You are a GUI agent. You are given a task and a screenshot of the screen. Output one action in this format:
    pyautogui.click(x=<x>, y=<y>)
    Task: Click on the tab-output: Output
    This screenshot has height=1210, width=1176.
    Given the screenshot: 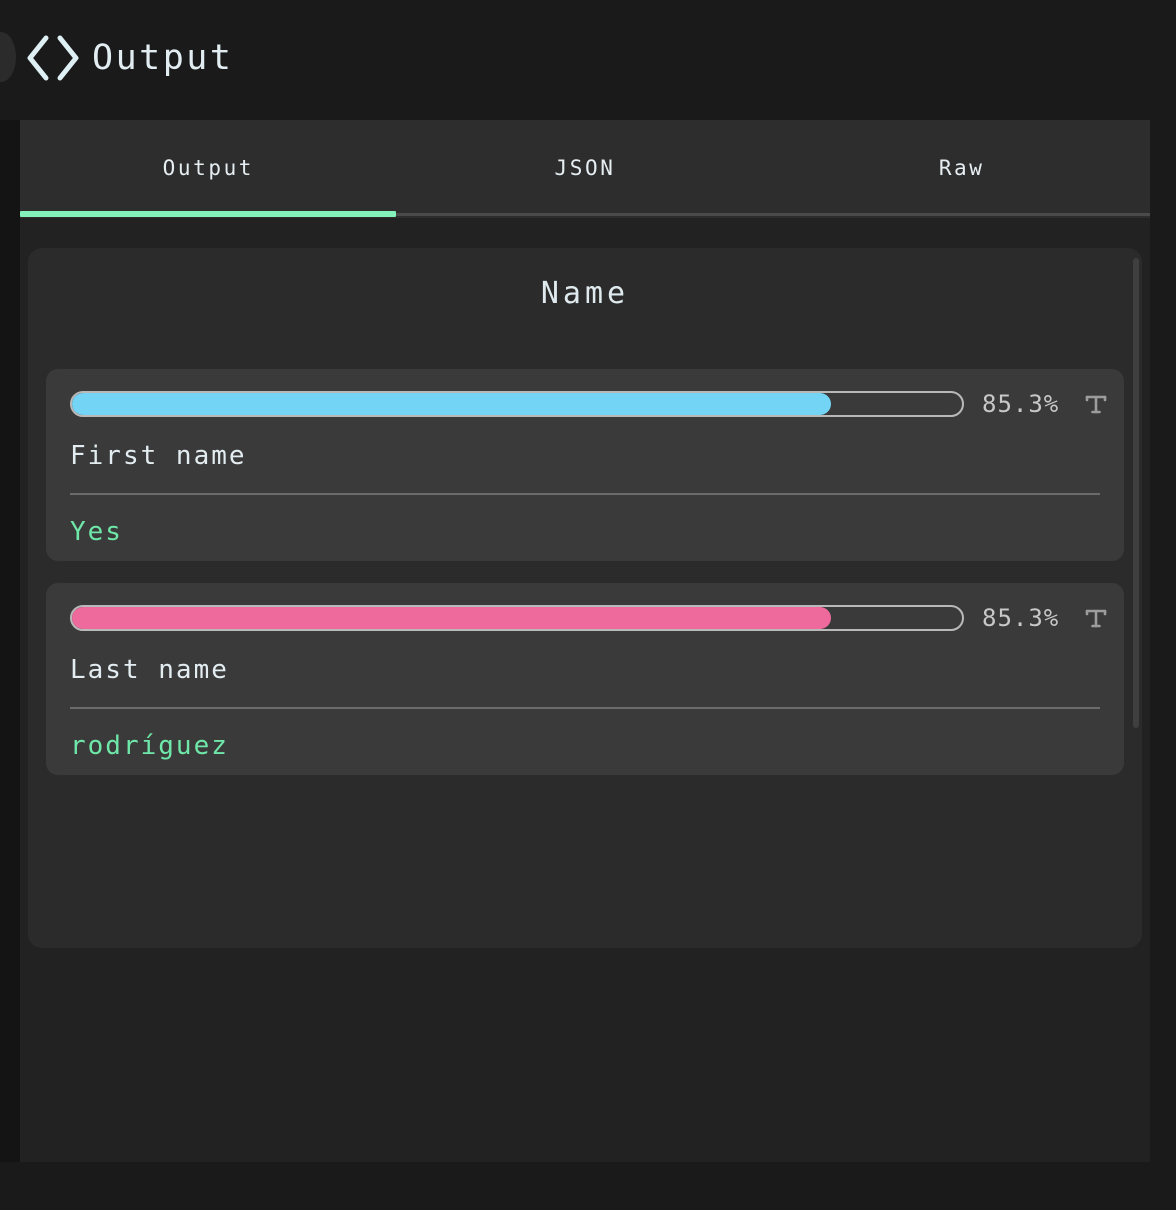 What is the action you would take?
    pyautogui.click(x=208, y=168)
    